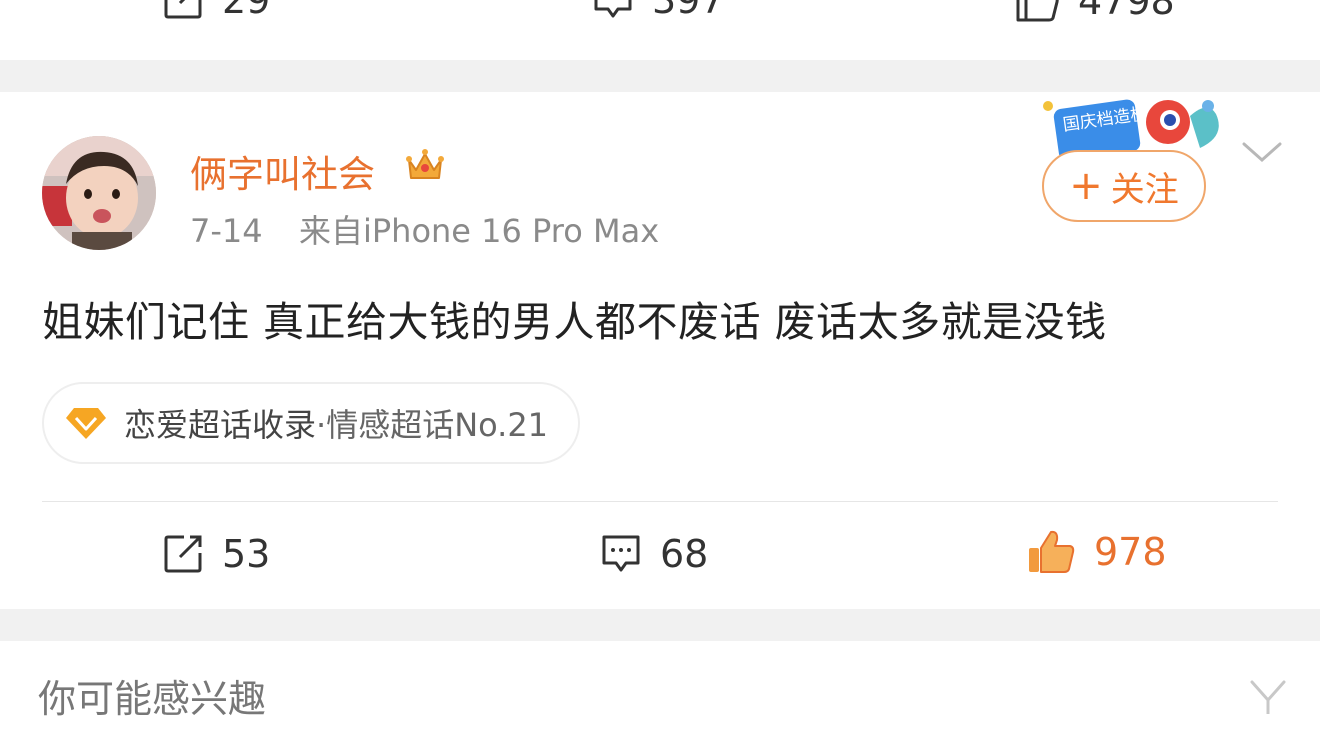 Image resolution: width=1320 pixels, height=743 pixels. I want to click on post-meta: 7-14 来自iPhone 16 Pro Max, so click(424, 229).